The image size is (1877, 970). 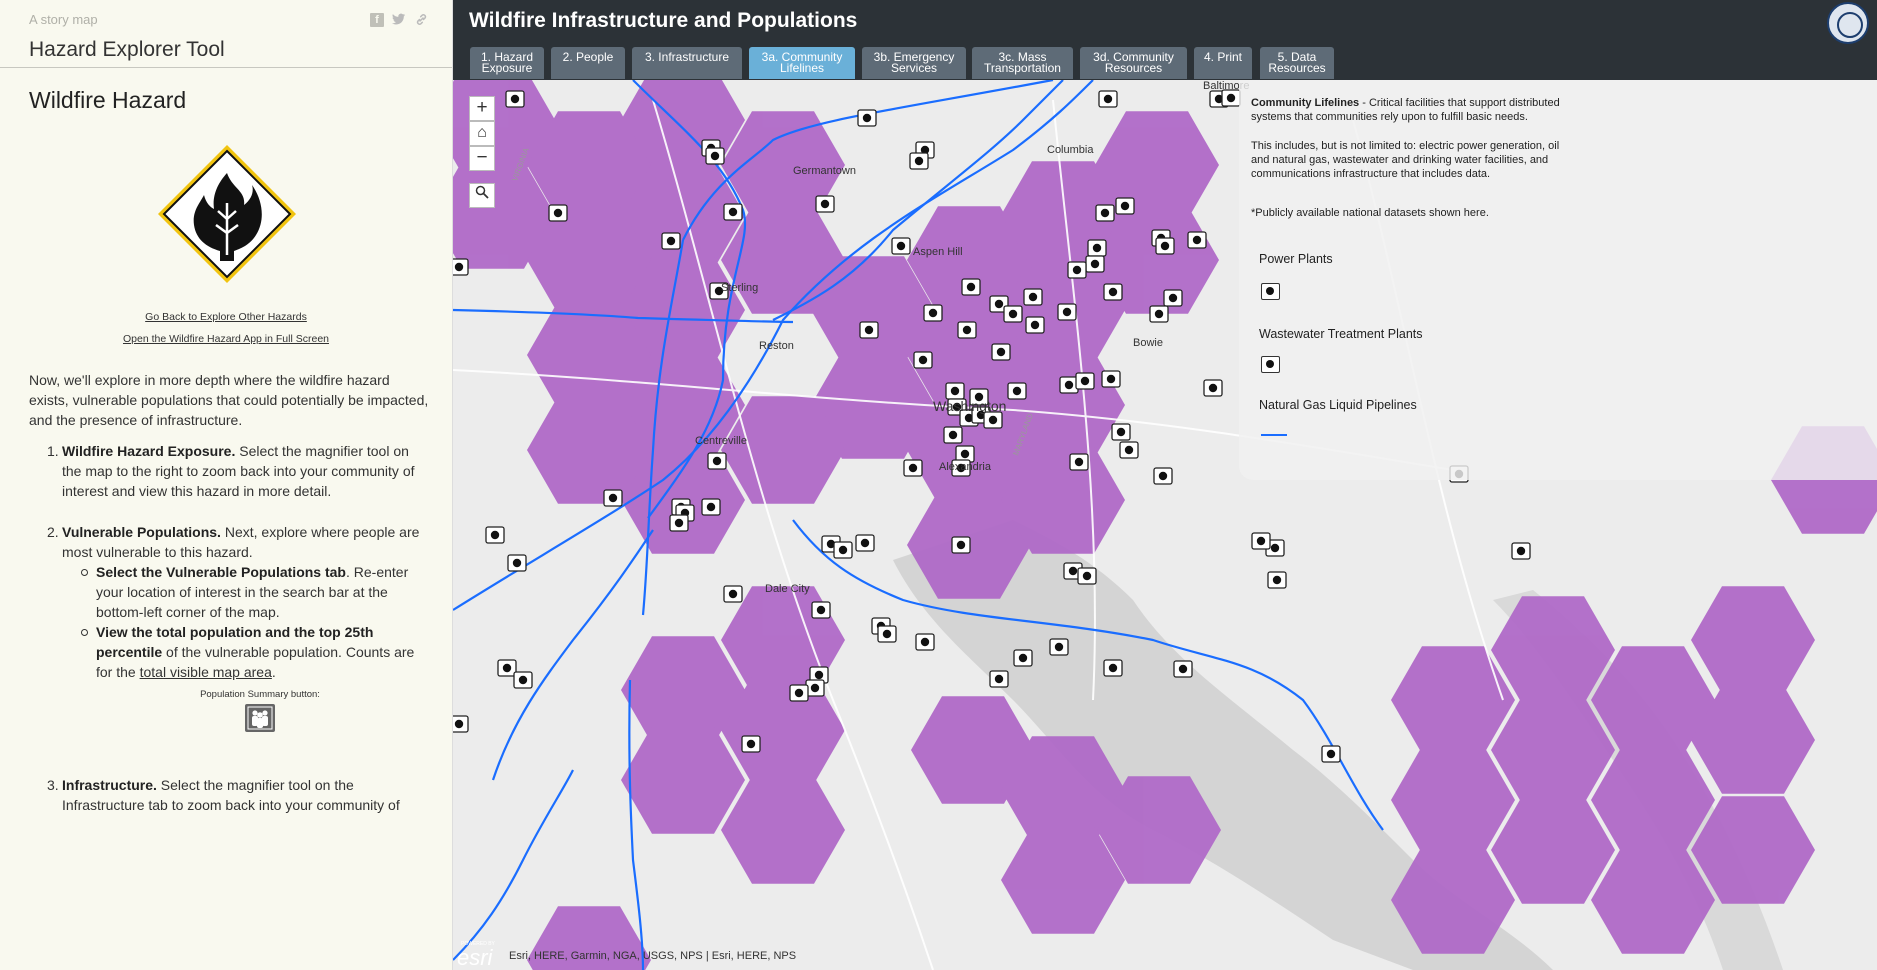 I want to click on tab-label: Resources, so click(x=1133, y=68).